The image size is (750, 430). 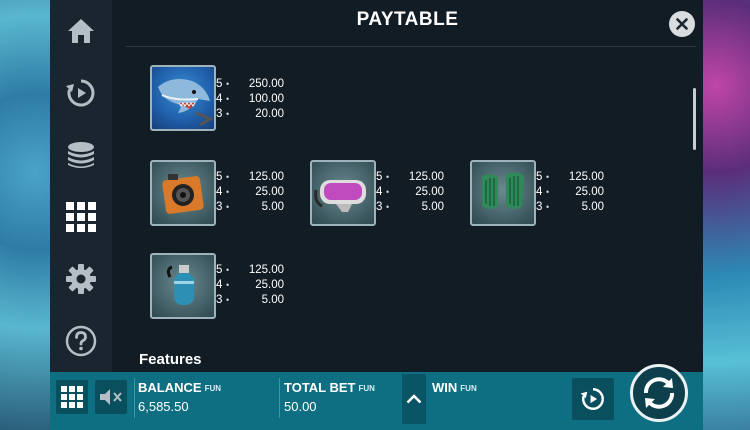 I want to click on pays-tank: 5 • 125.00 4 • 25.00 3 • 5.00, so click(x=256, y=285).